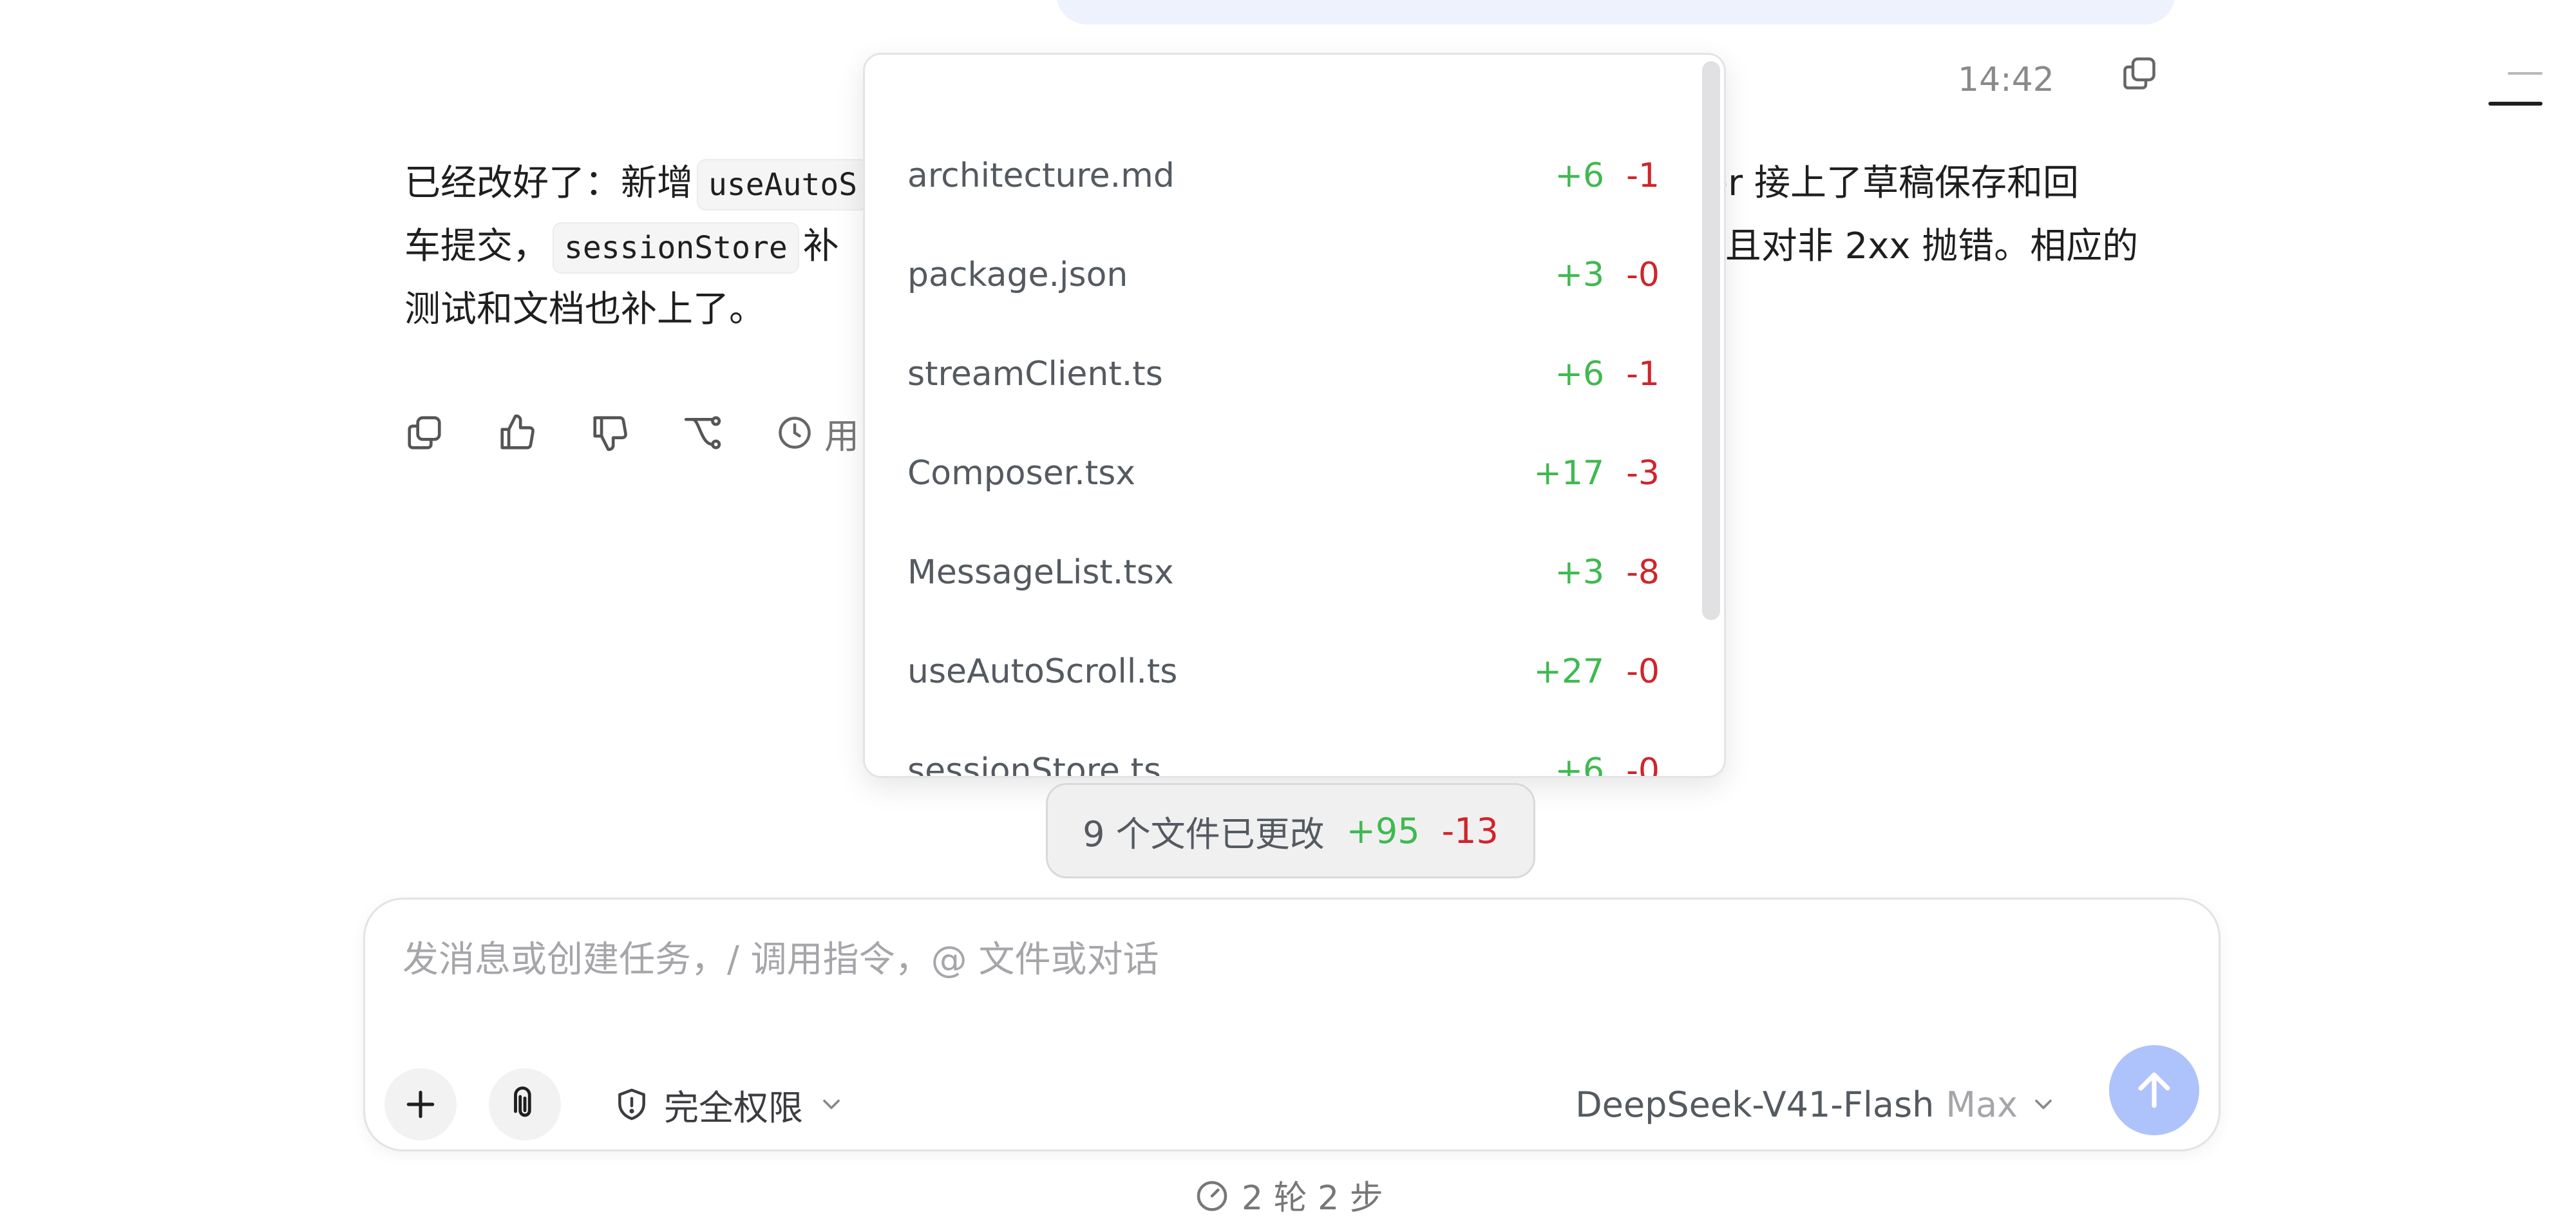 The image size is (2576, 1219). What do you see at coordinates (1982, 1104) in the screenshot?
I see `model-level: Max` at bounding box center [1982, 1104].